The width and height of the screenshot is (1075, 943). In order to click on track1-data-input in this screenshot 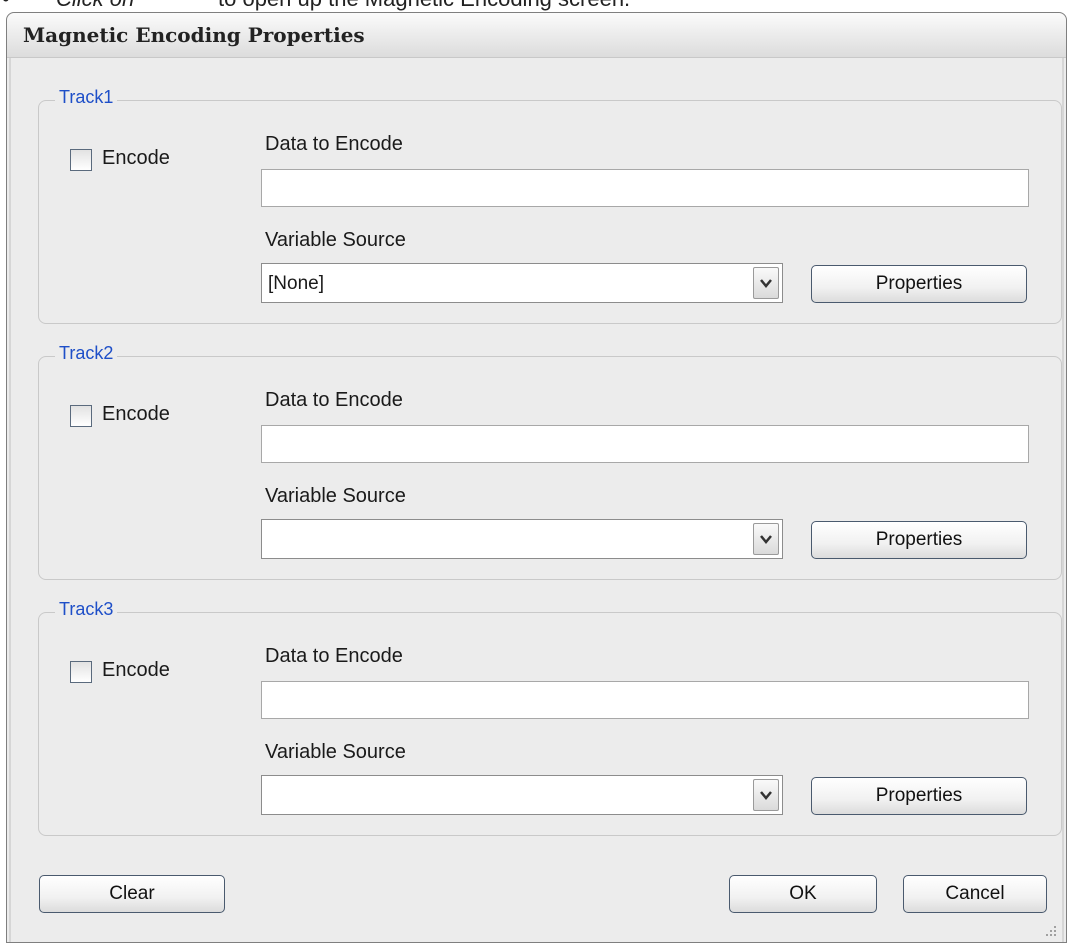, I will do `click(645, 188)`.